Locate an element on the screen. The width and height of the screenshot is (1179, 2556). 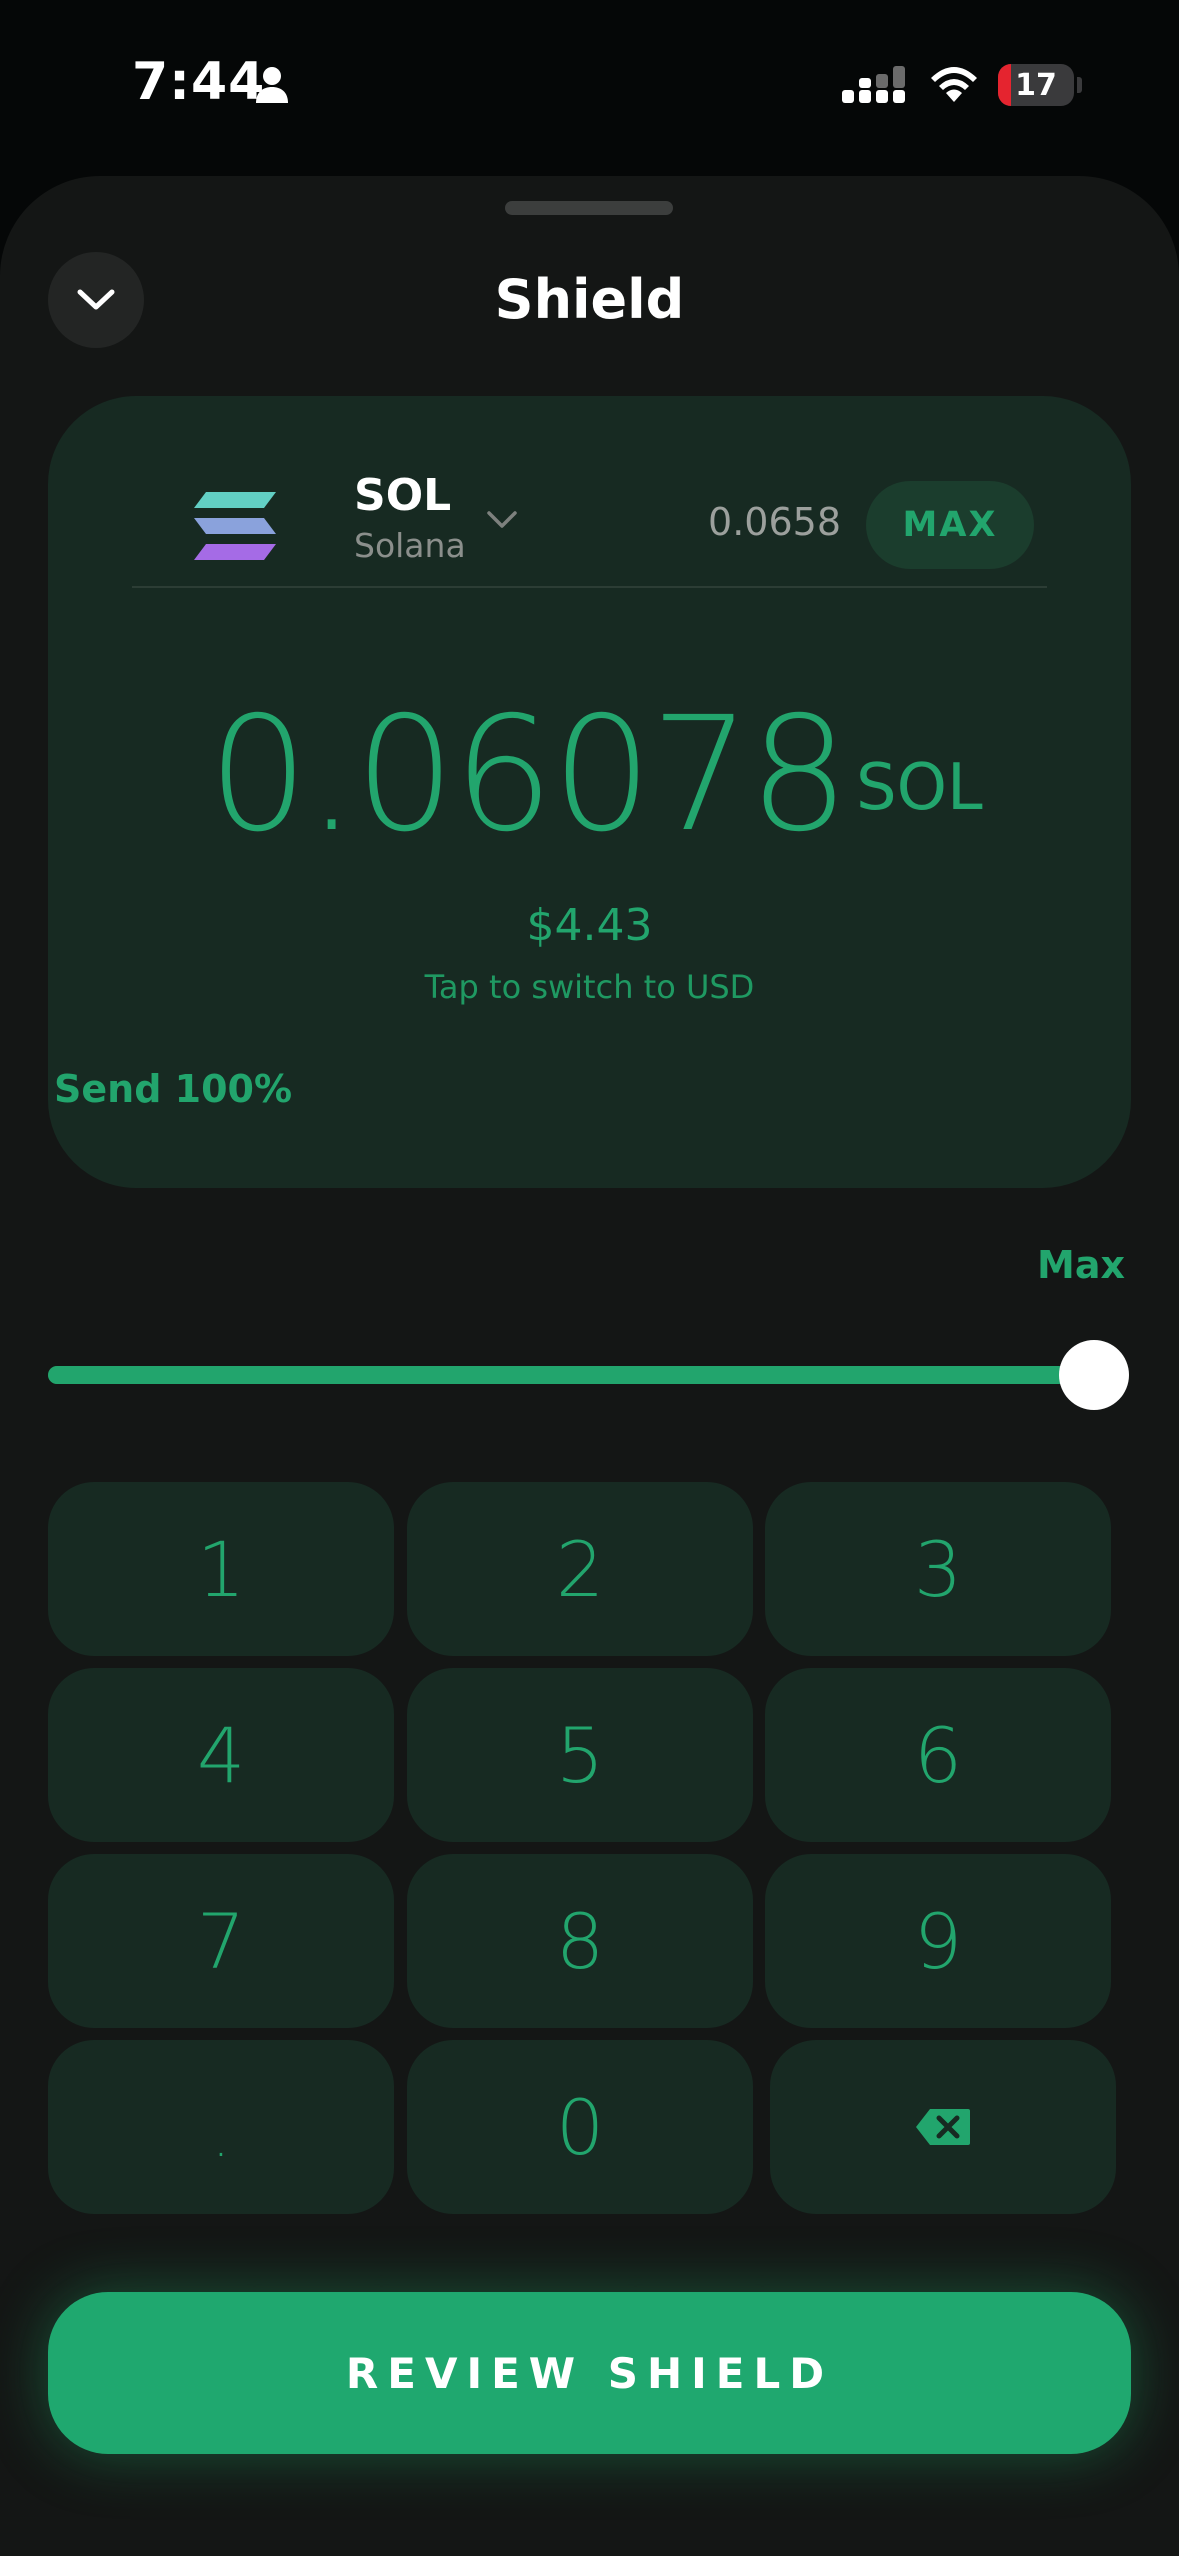
chevron-down-icon is located at coordinates (502, 519).